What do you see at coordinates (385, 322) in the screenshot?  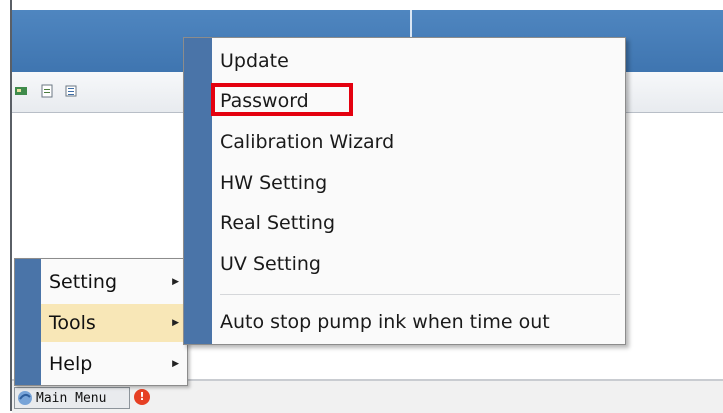 I see `menu-item-auto-stop-pump-ink: Auto stop pump ink when time out` at bounding box center [385, 322].